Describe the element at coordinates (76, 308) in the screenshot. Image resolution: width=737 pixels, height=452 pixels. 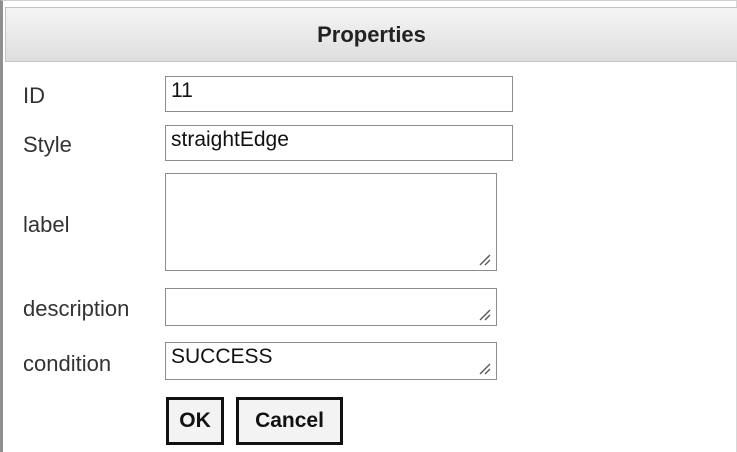
I see `description-label: description` at that location.